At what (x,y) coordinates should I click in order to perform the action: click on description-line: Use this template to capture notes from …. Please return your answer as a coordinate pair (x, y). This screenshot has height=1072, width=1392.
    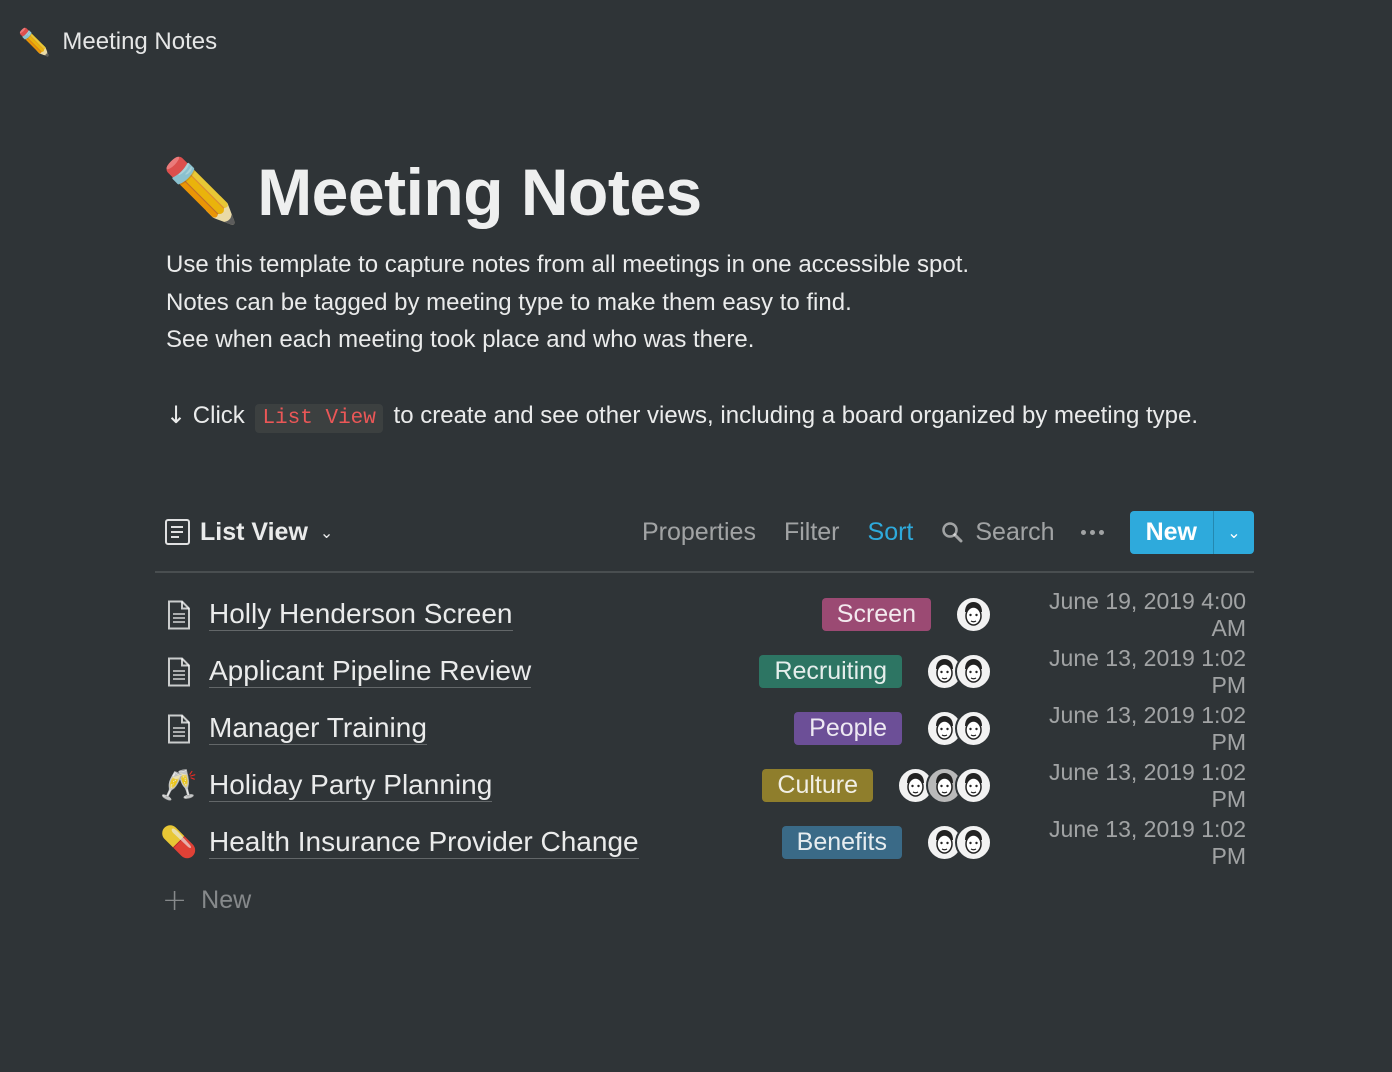
    Looking at the image, I should click on (568, 264).